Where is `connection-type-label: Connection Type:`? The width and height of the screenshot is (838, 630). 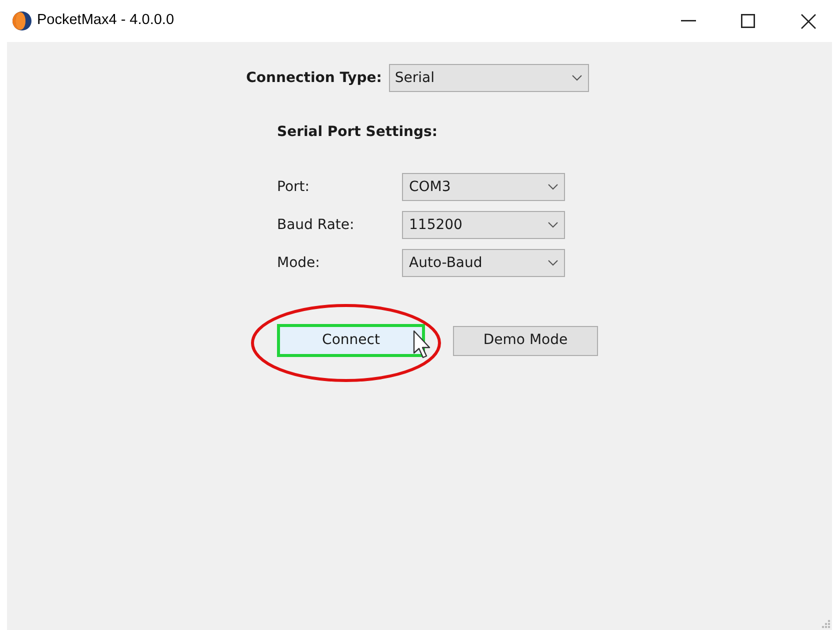 connection-type-label: Connection Type: is located at coordinates (314, 78).